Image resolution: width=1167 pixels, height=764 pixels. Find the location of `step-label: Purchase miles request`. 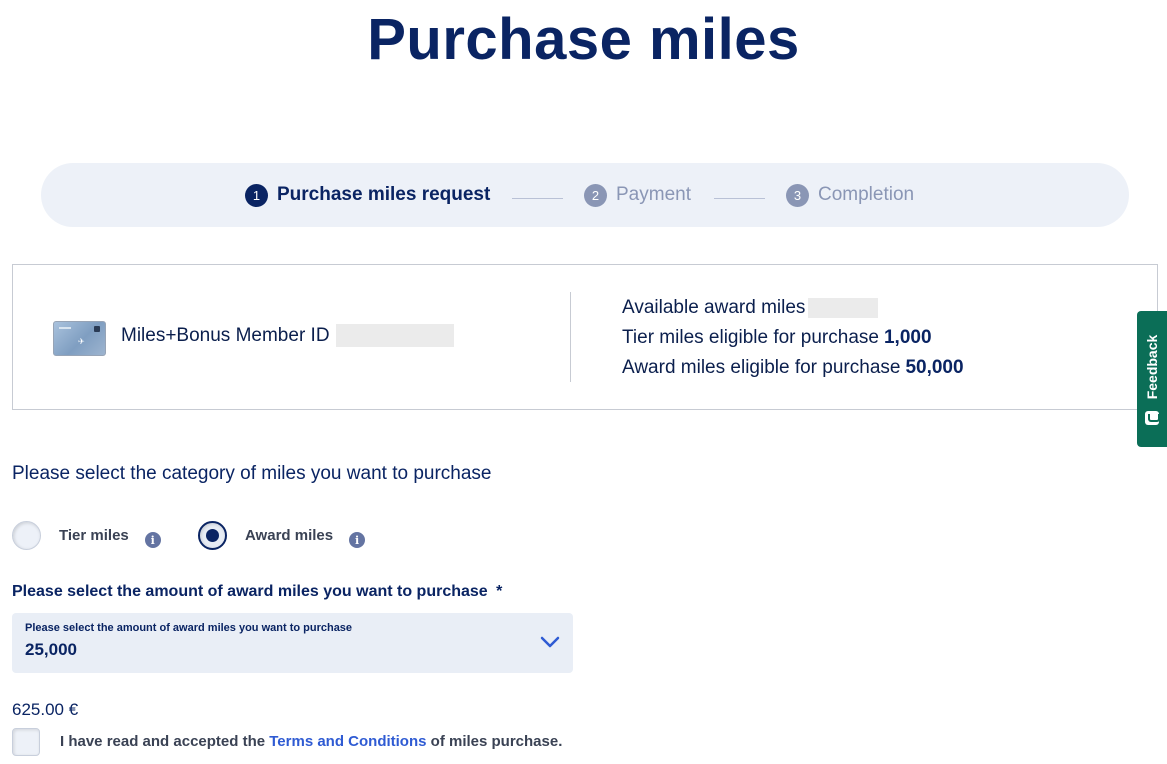

step-label: Purchase miles request is located at coordinates (384, 194).